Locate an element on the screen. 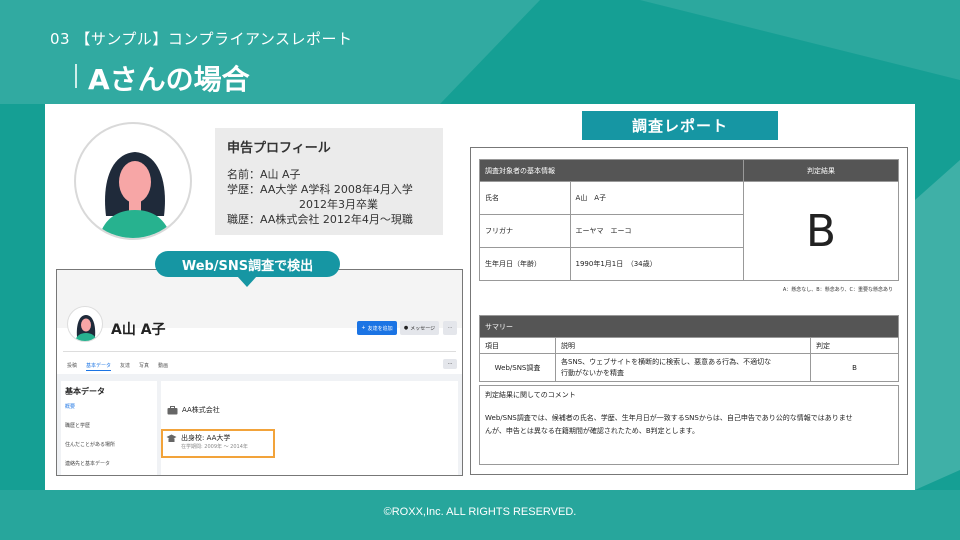 Image resolution: width=960 pixels, height=540 pixels. briefcase-icon is located at coordinates (172, 409).